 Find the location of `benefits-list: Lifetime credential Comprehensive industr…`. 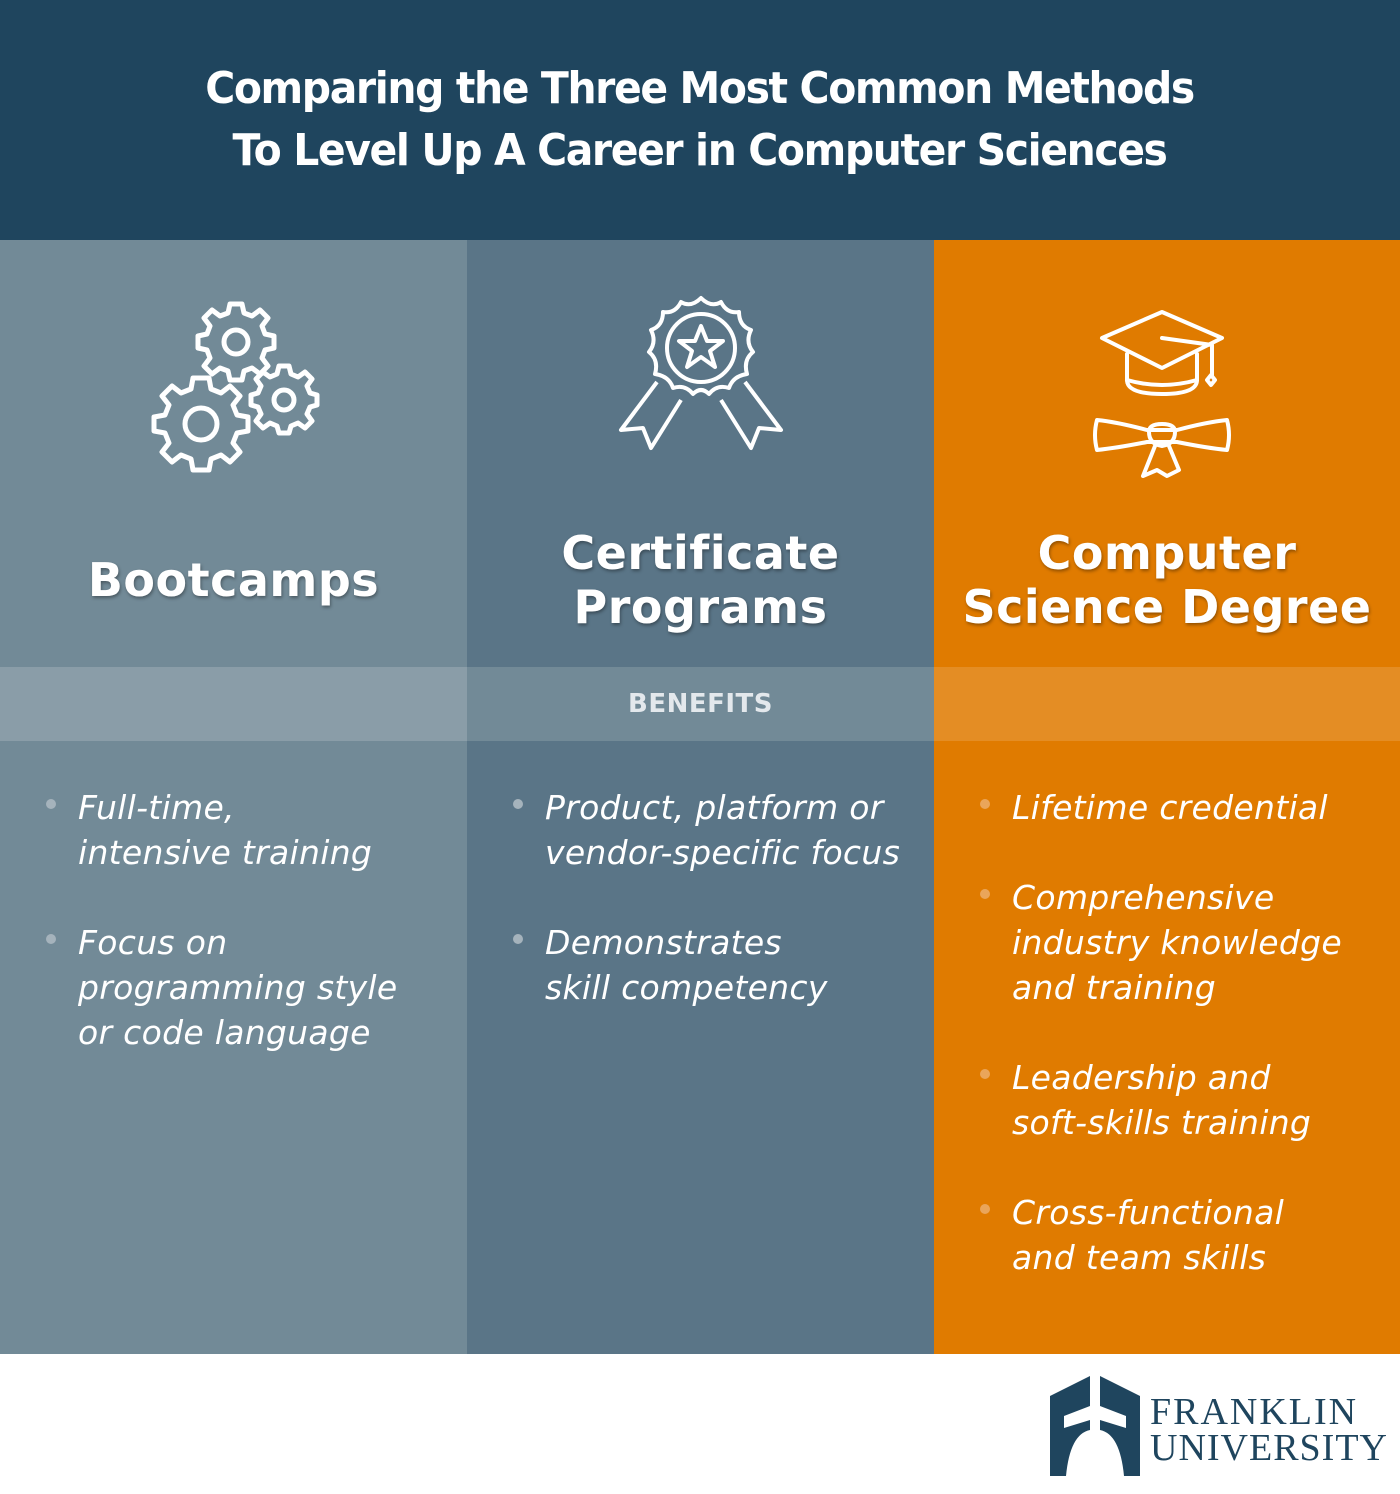

benefits-list: Lifetime credential Comprehensive industr… is located at coordinates (1185, 1055).